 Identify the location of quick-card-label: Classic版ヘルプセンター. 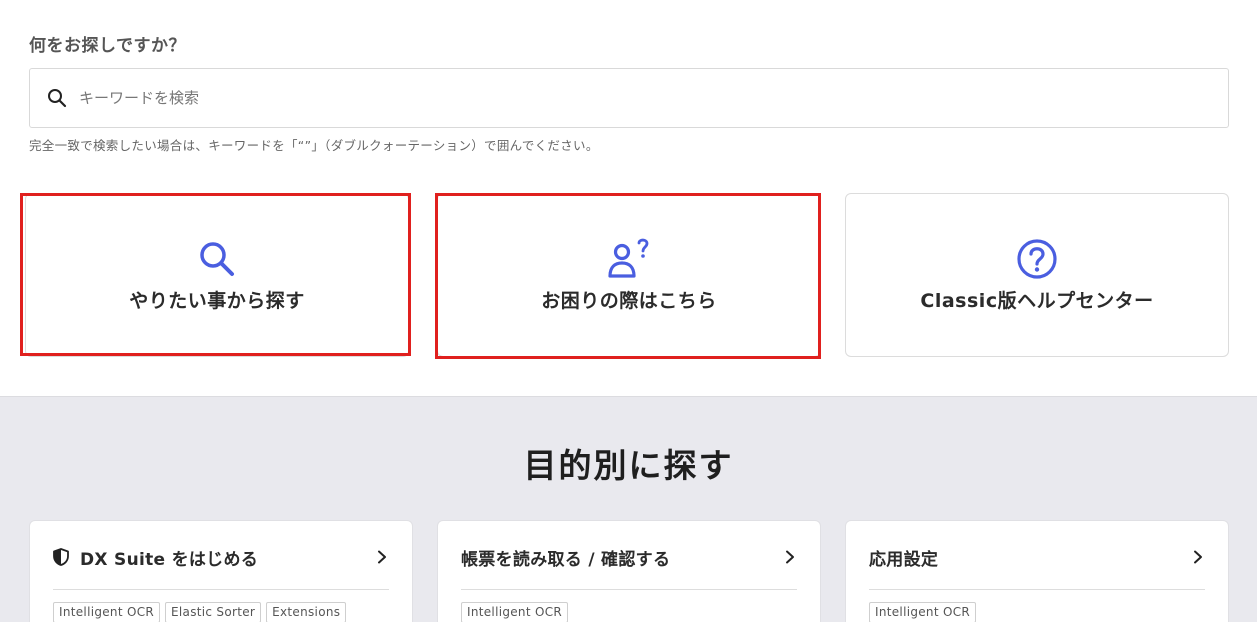
(1037, 301).